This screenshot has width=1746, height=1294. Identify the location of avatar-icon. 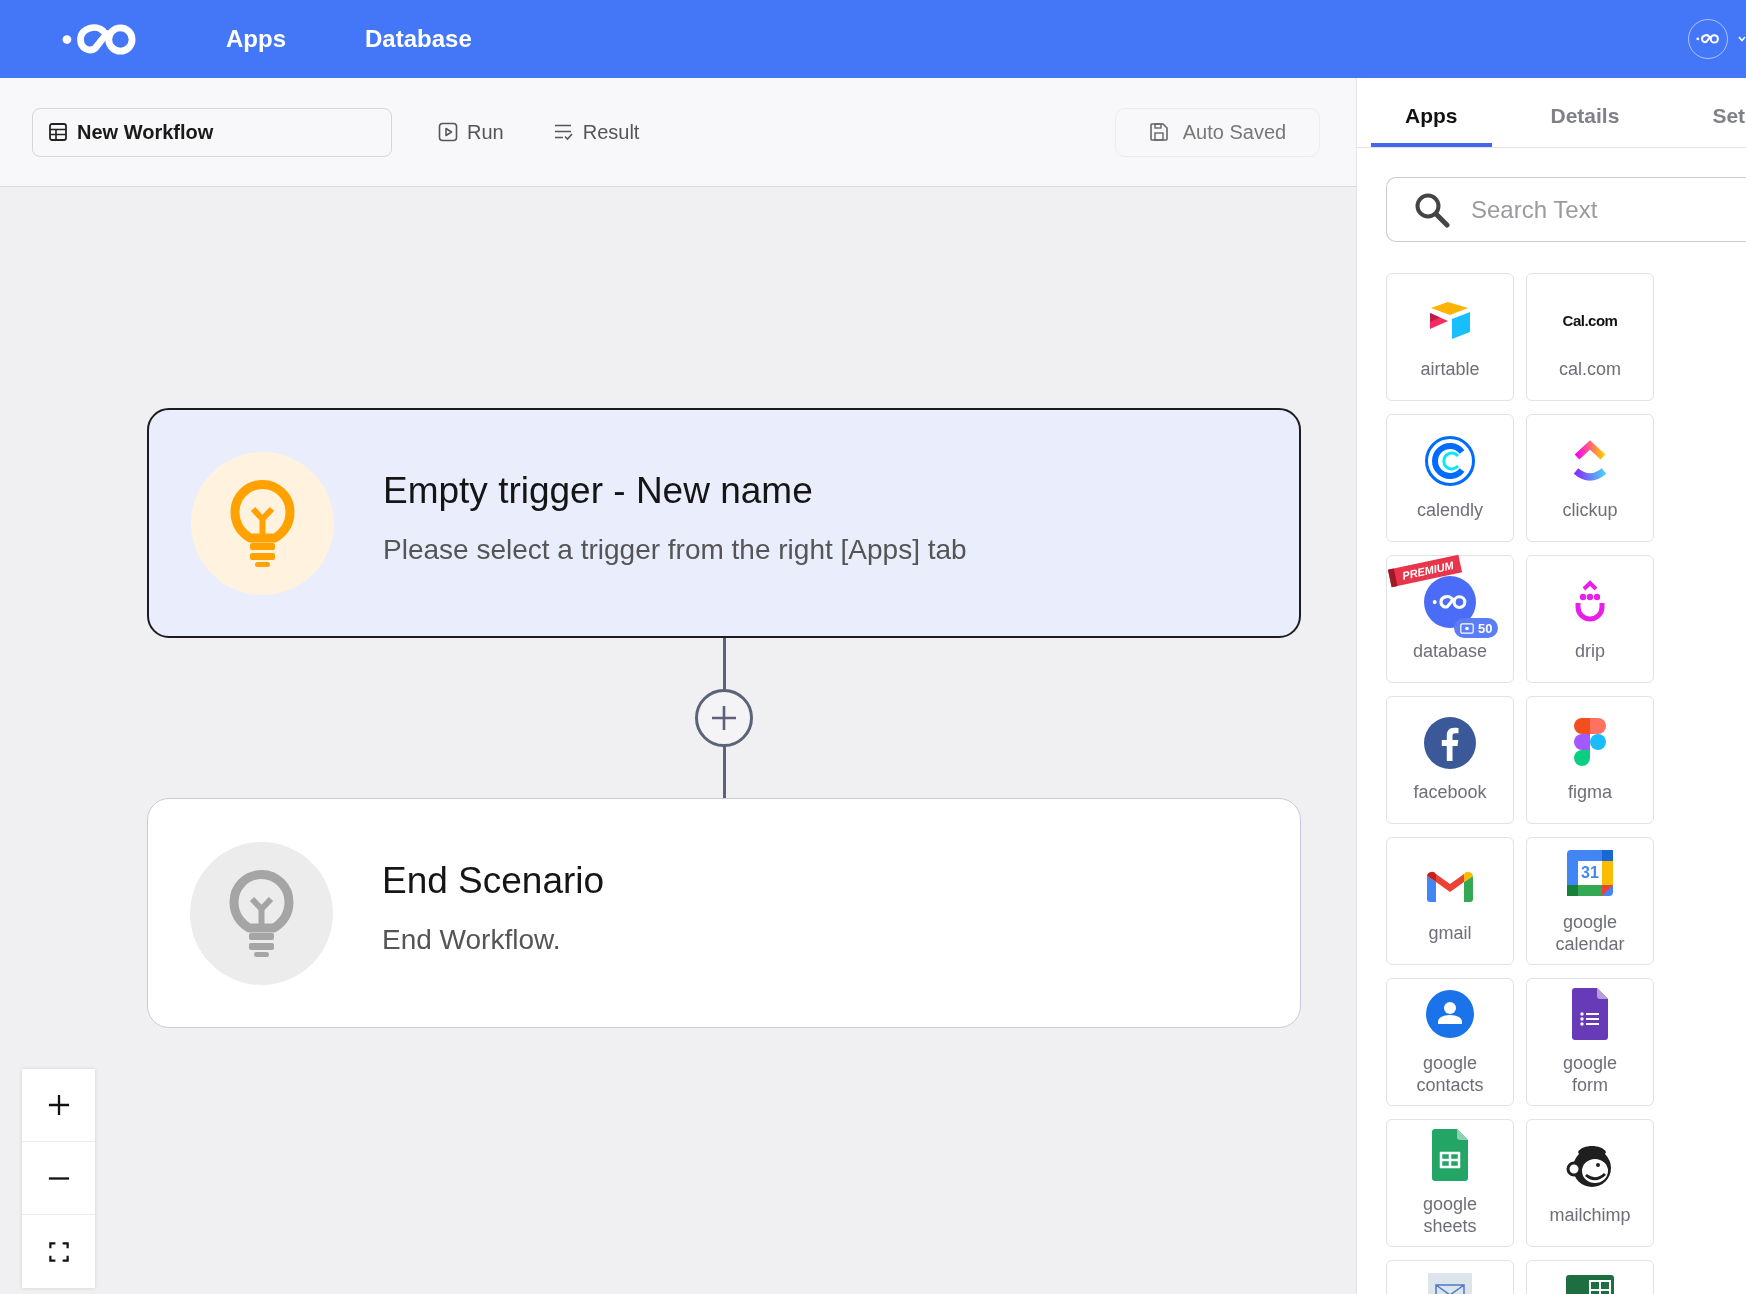
(1708, 39).